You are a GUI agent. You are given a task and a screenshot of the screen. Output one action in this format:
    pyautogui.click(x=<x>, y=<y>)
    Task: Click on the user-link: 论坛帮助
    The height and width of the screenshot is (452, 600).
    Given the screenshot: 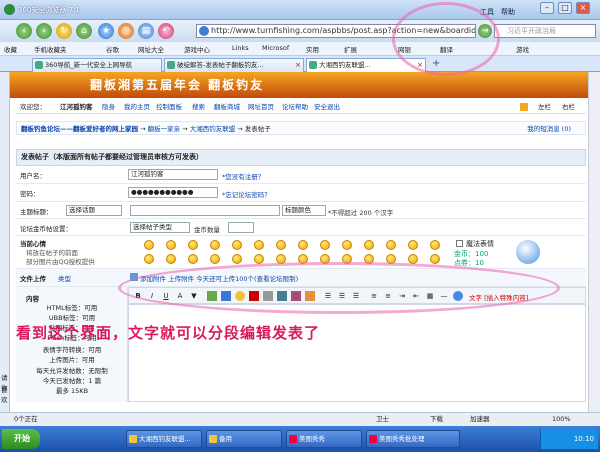 What is the action you would take?
    pyautogui.click(x=295, y=107)
    